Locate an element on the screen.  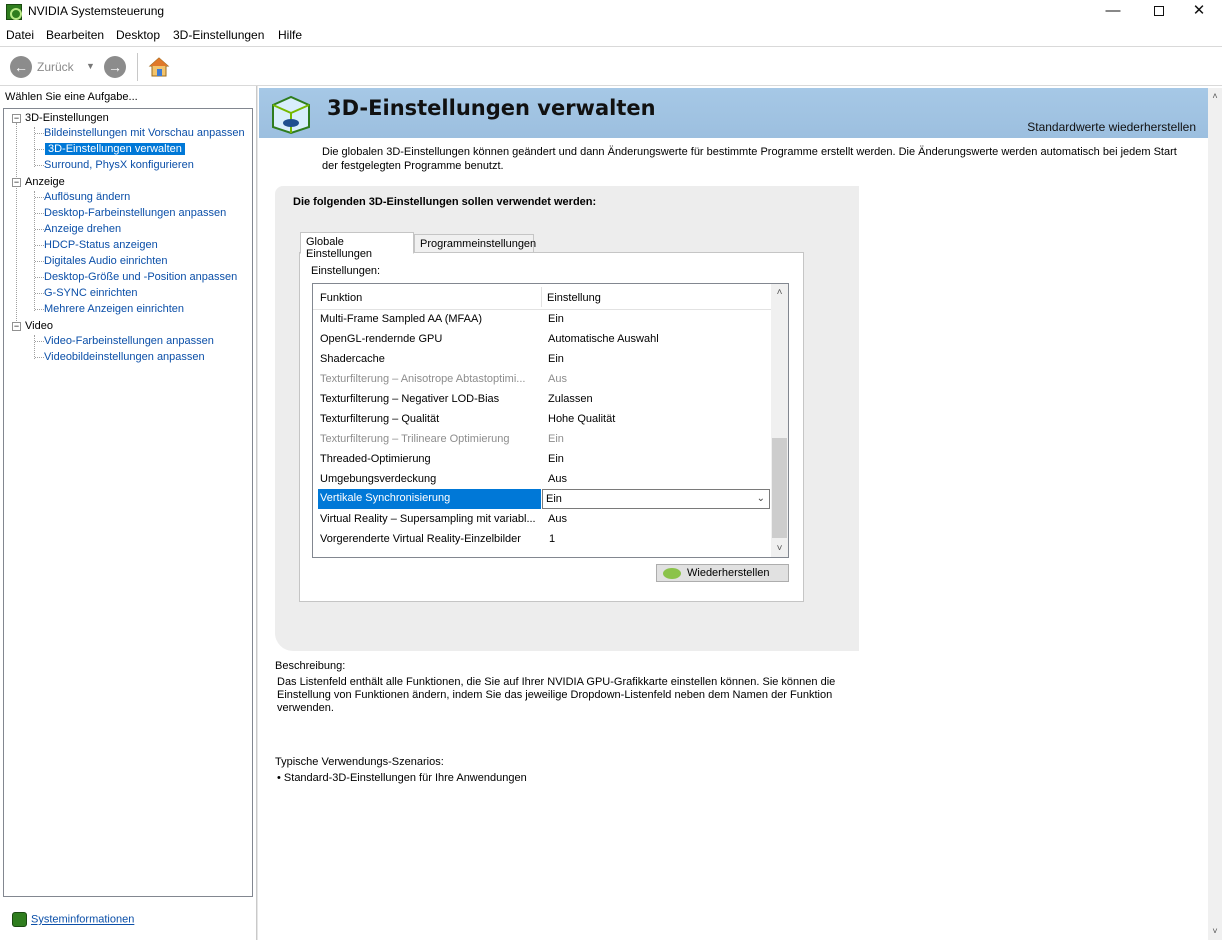
setting-row: Multi-Frame Sampled AA (MFAA) Ein is located at coordinates (542, 319).